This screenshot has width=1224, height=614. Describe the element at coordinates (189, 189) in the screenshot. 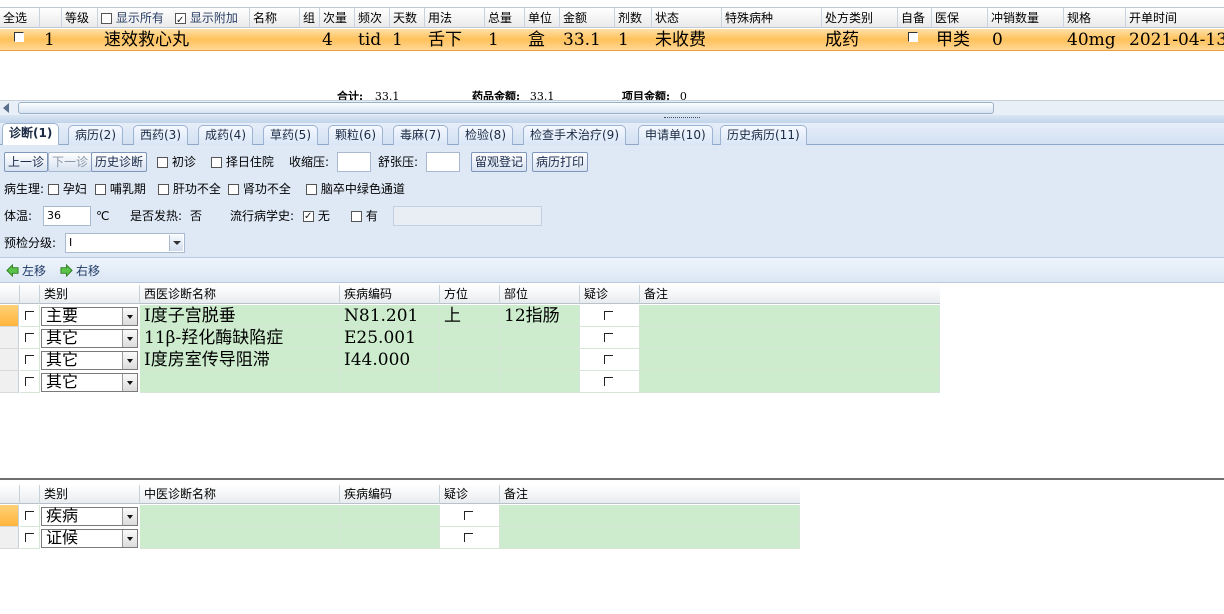

I see `liver-option: 肝功不全` at that location.